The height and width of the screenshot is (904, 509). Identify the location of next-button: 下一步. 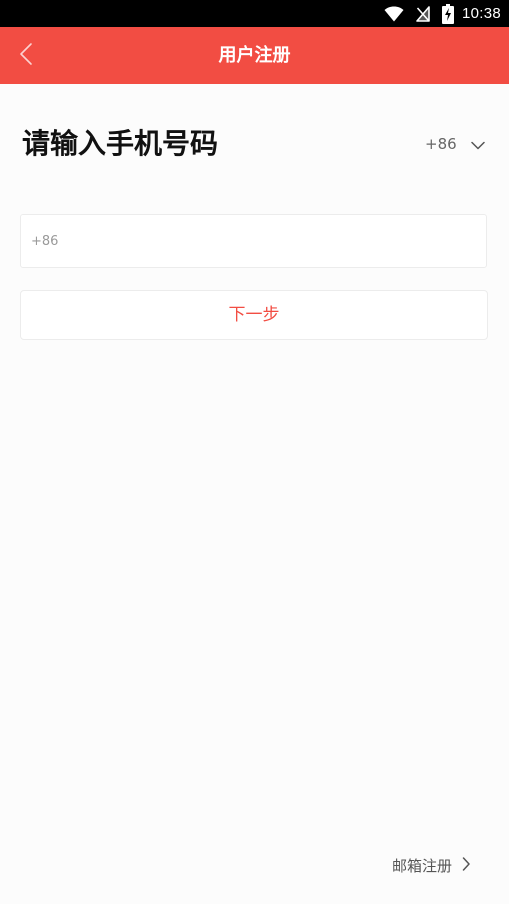
(254, 315).